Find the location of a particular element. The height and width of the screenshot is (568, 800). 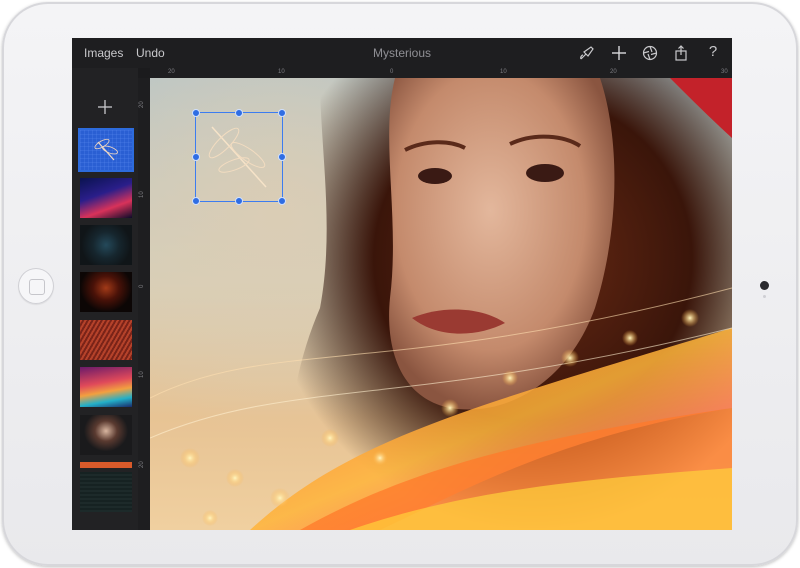

share-icon is located at coordinates (681, 53).